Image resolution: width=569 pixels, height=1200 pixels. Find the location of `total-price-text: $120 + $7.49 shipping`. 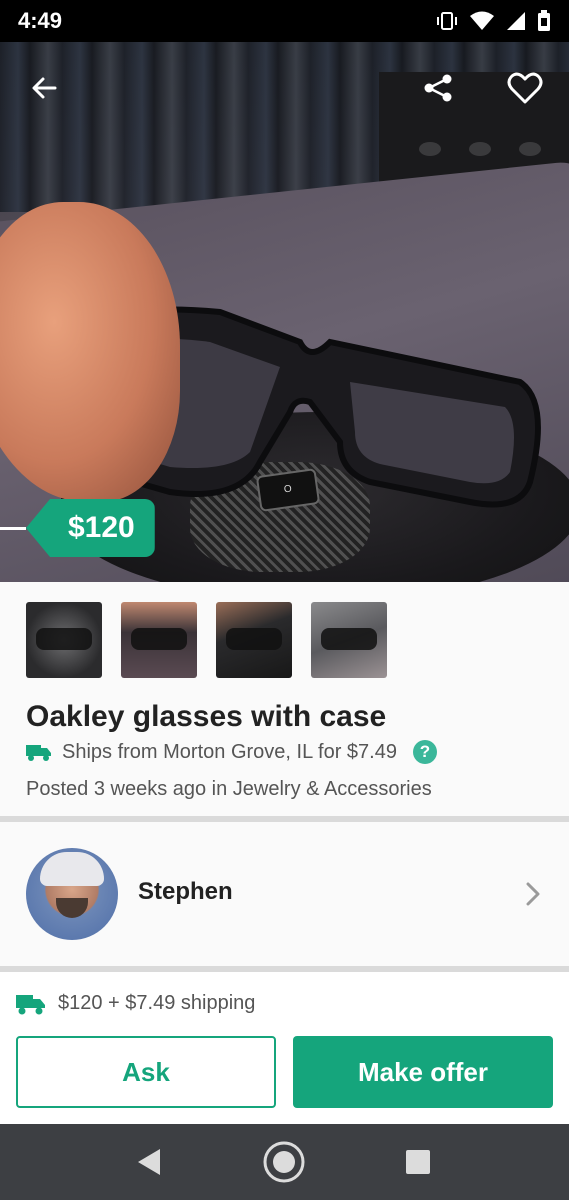

total-price-text: $120 + $7.49 shipping is located at coordinates (157, 1003).